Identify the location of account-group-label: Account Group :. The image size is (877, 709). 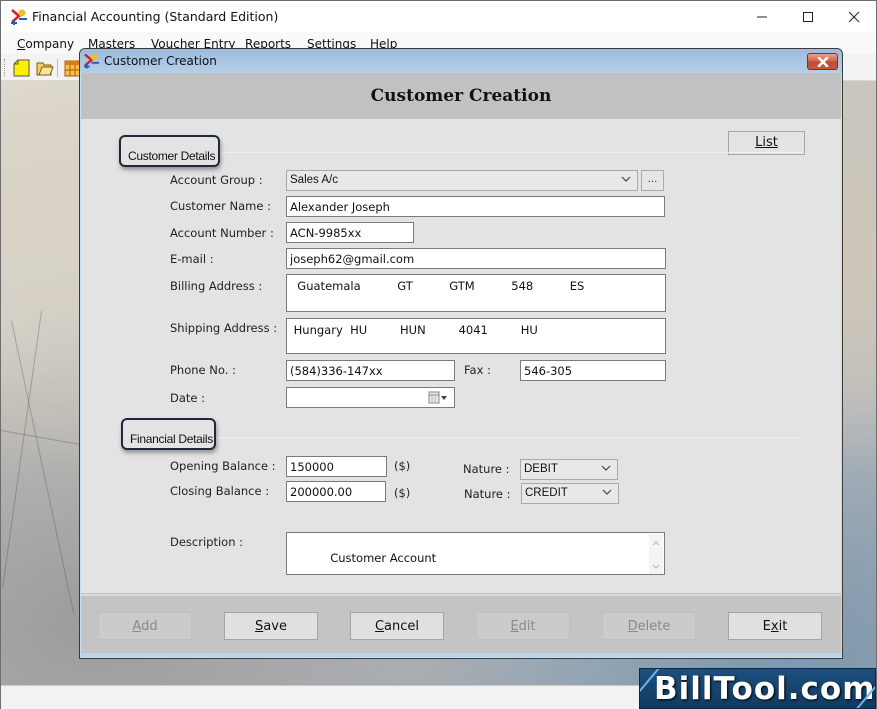
(216, 180).